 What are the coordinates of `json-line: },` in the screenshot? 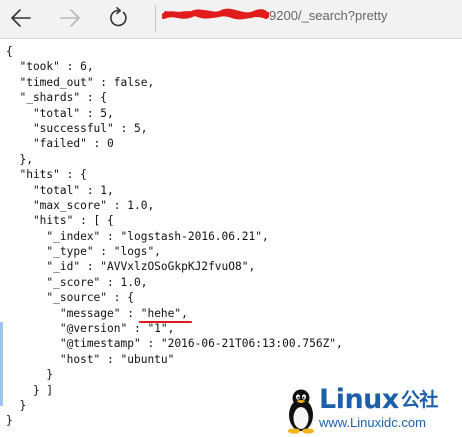 It's located at (19, 159).